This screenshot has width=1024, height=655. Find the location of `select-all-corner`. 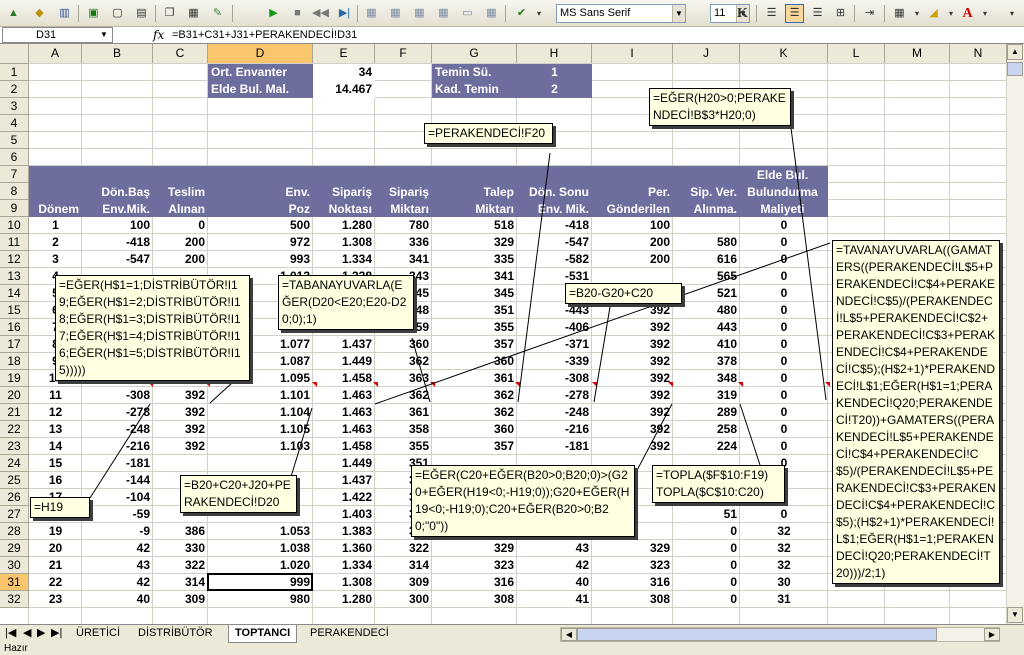

select-all-corner is located at coordinates (14, 54).